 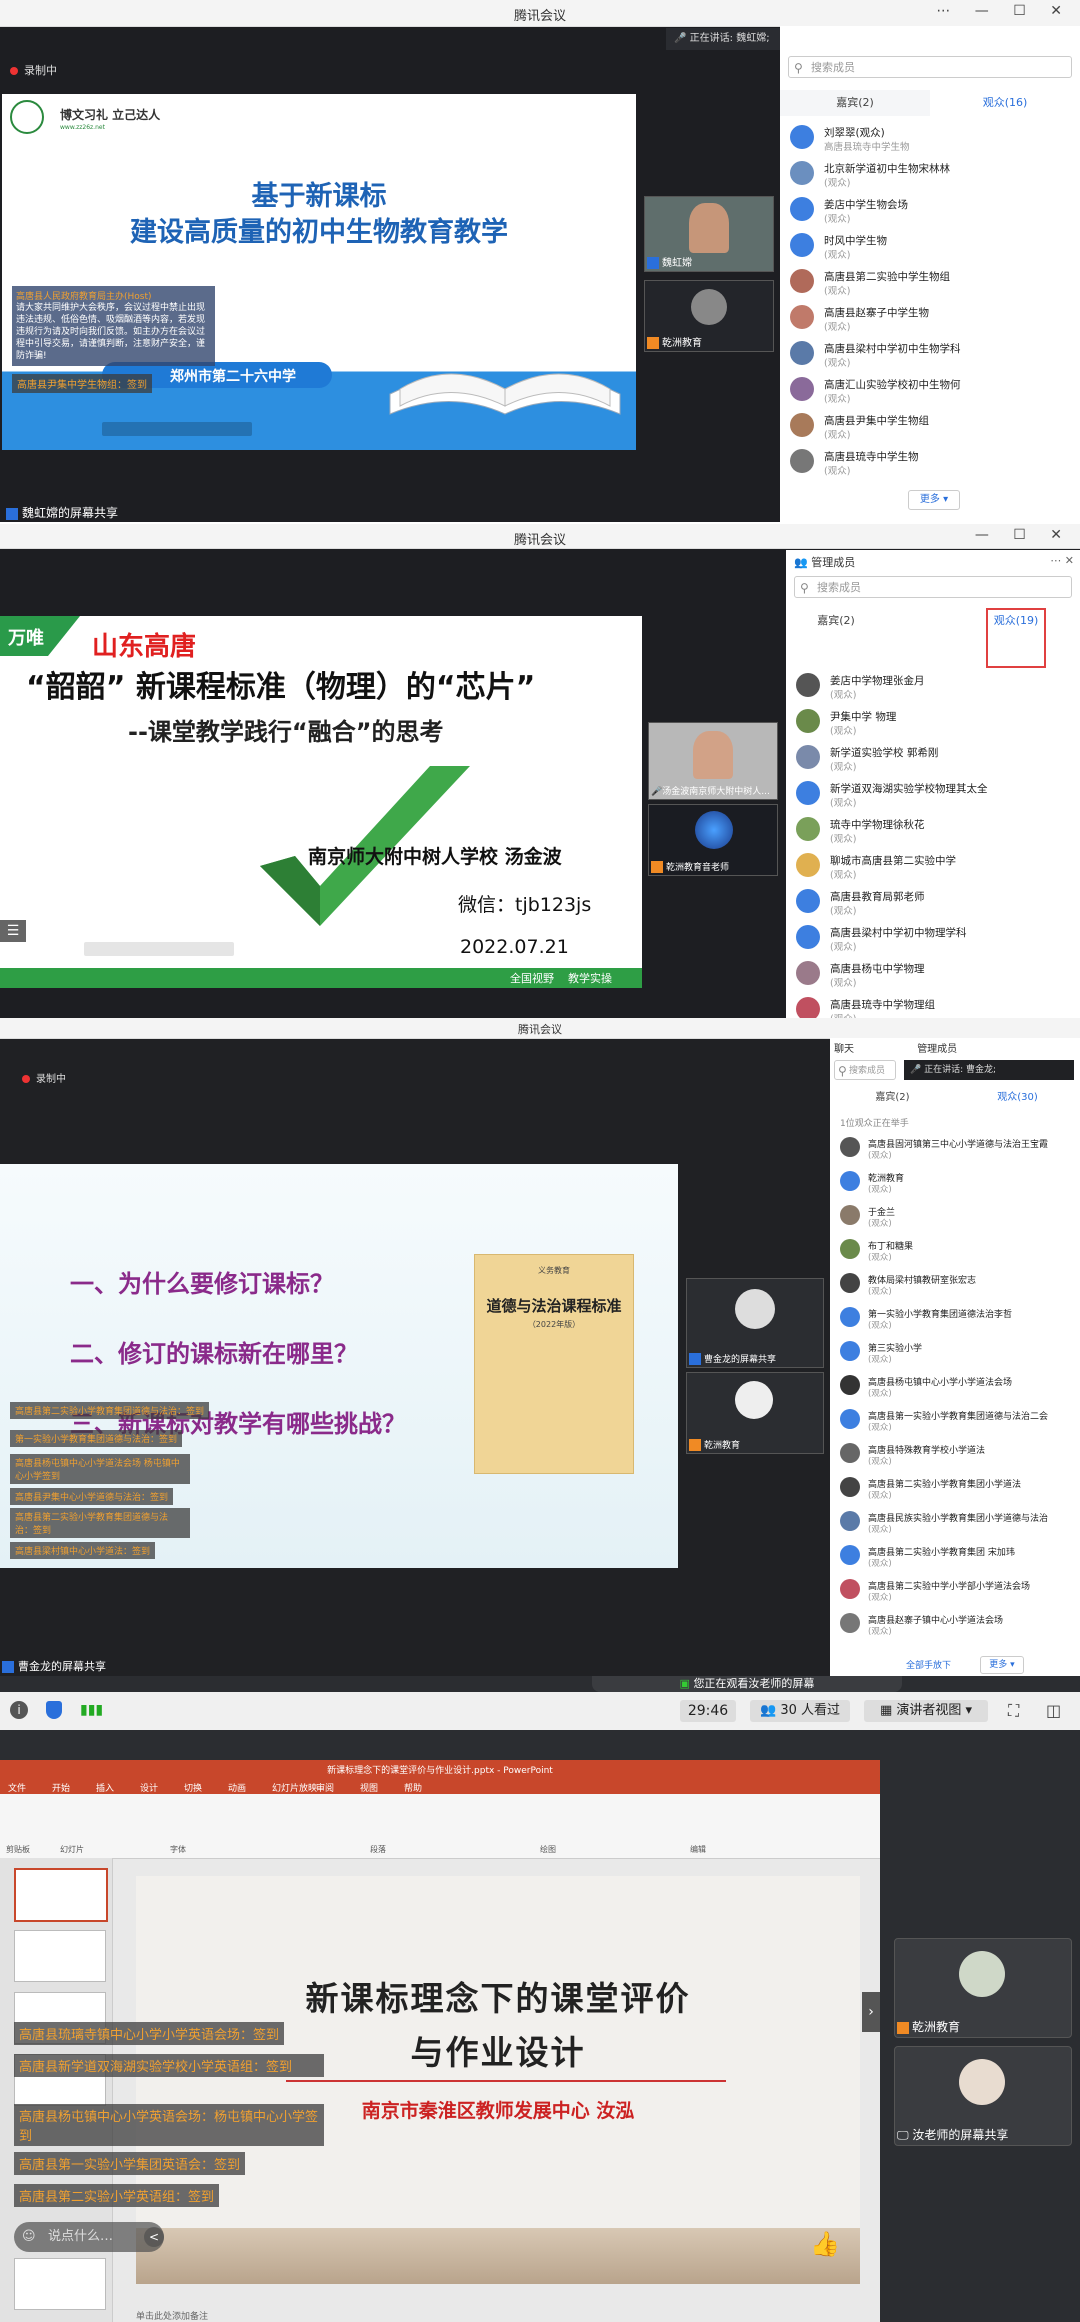 What do you see at coordinates (935, 831) in the screenshot?
I see `member-row: 琉寺中学物理徐秋花 (观众)` at bounding box center [935, 831].